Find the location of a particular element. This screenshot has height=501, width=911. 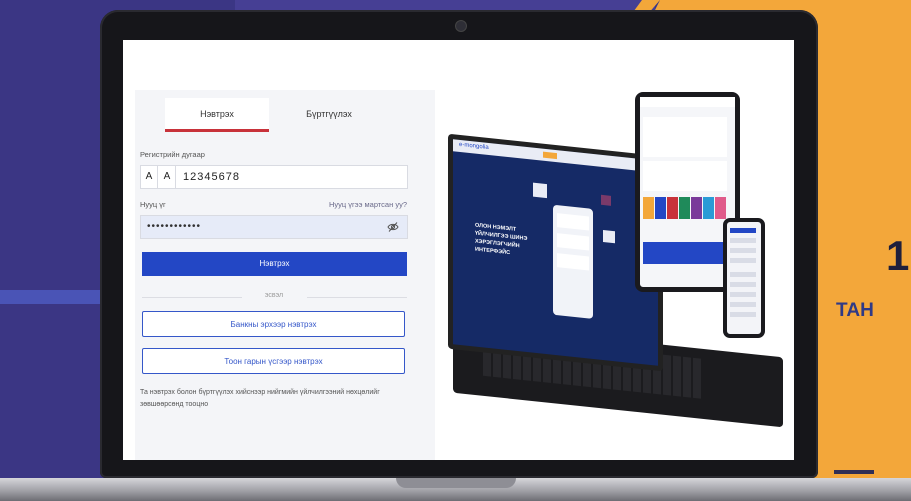

divider: эсвэл is located at coordinates (274, 297).